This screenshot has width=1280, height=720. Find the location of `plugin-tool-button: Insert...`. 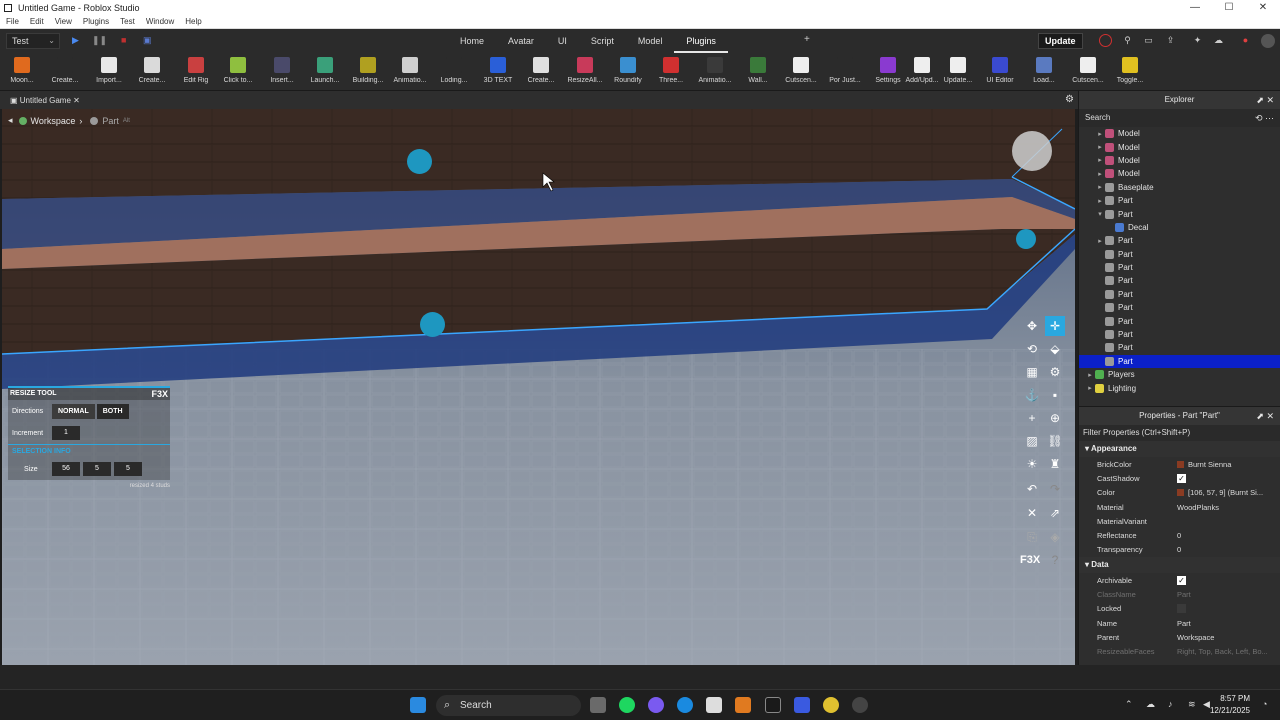

plugin-tool-button: Insert... is located at coordinates (282, 74).